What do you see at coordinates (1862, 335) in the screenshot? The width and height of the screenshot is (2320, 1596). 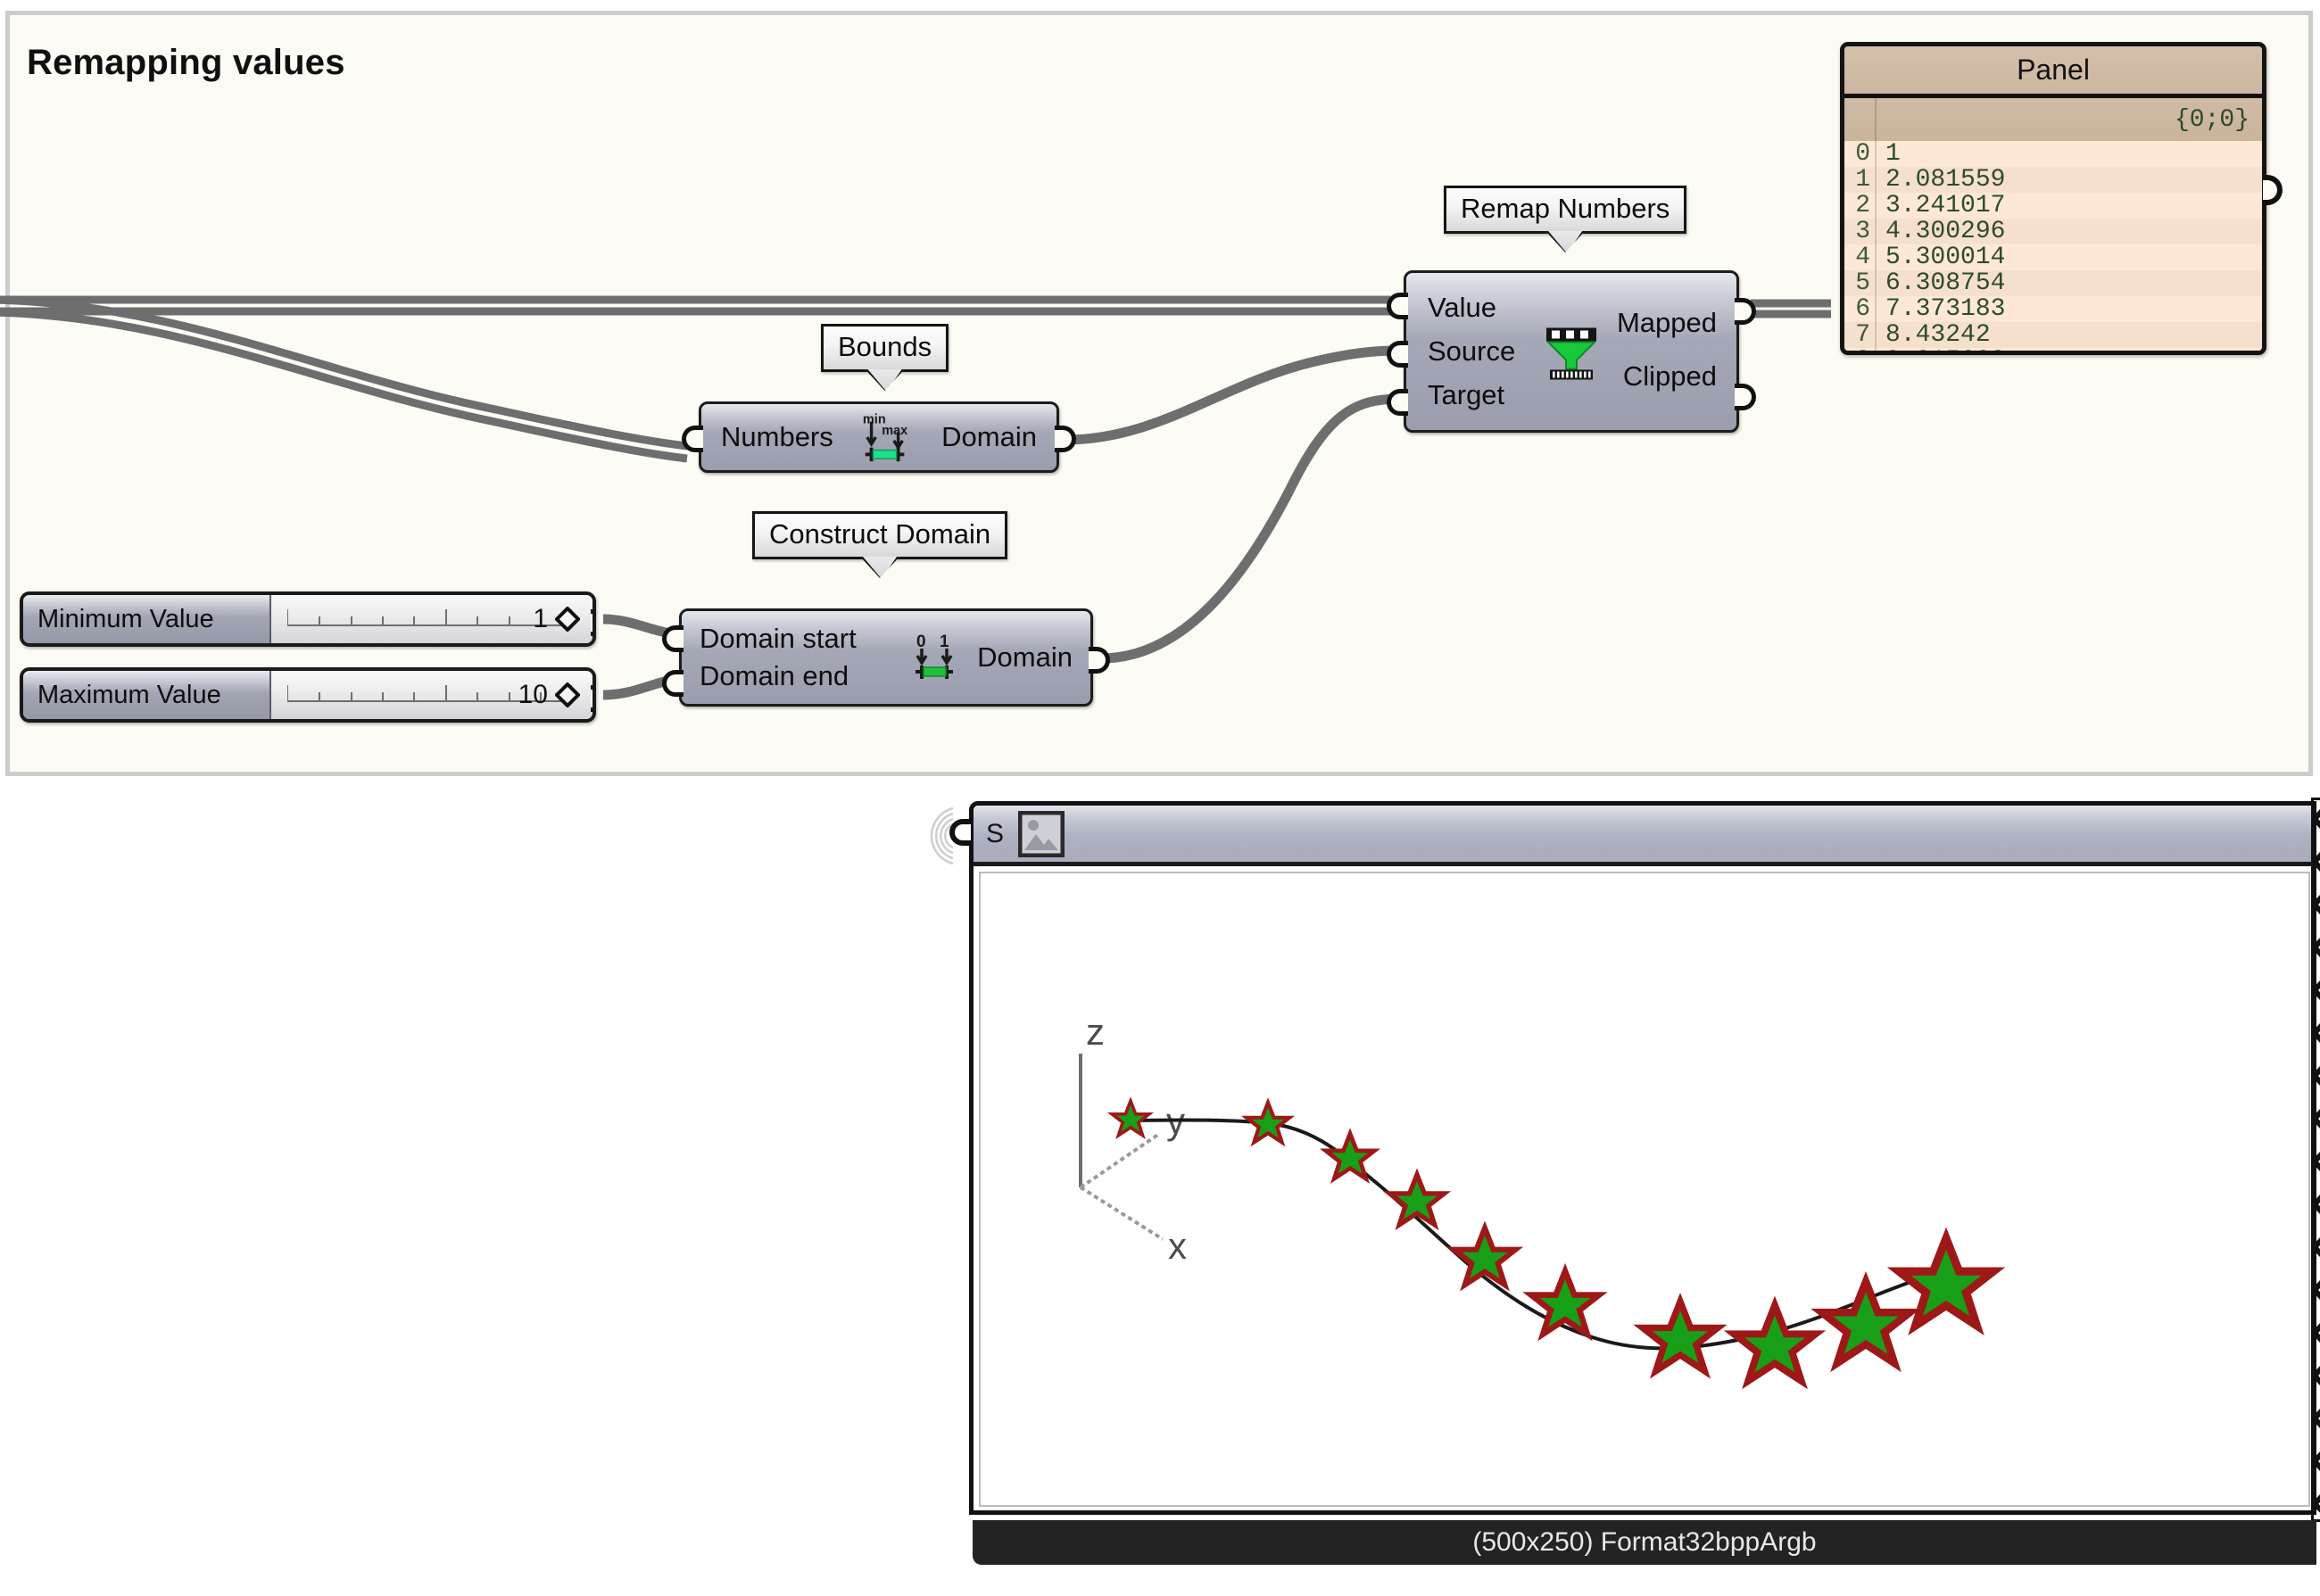 I see `panel-row-index: 7` at bounding box center [1862, 335].